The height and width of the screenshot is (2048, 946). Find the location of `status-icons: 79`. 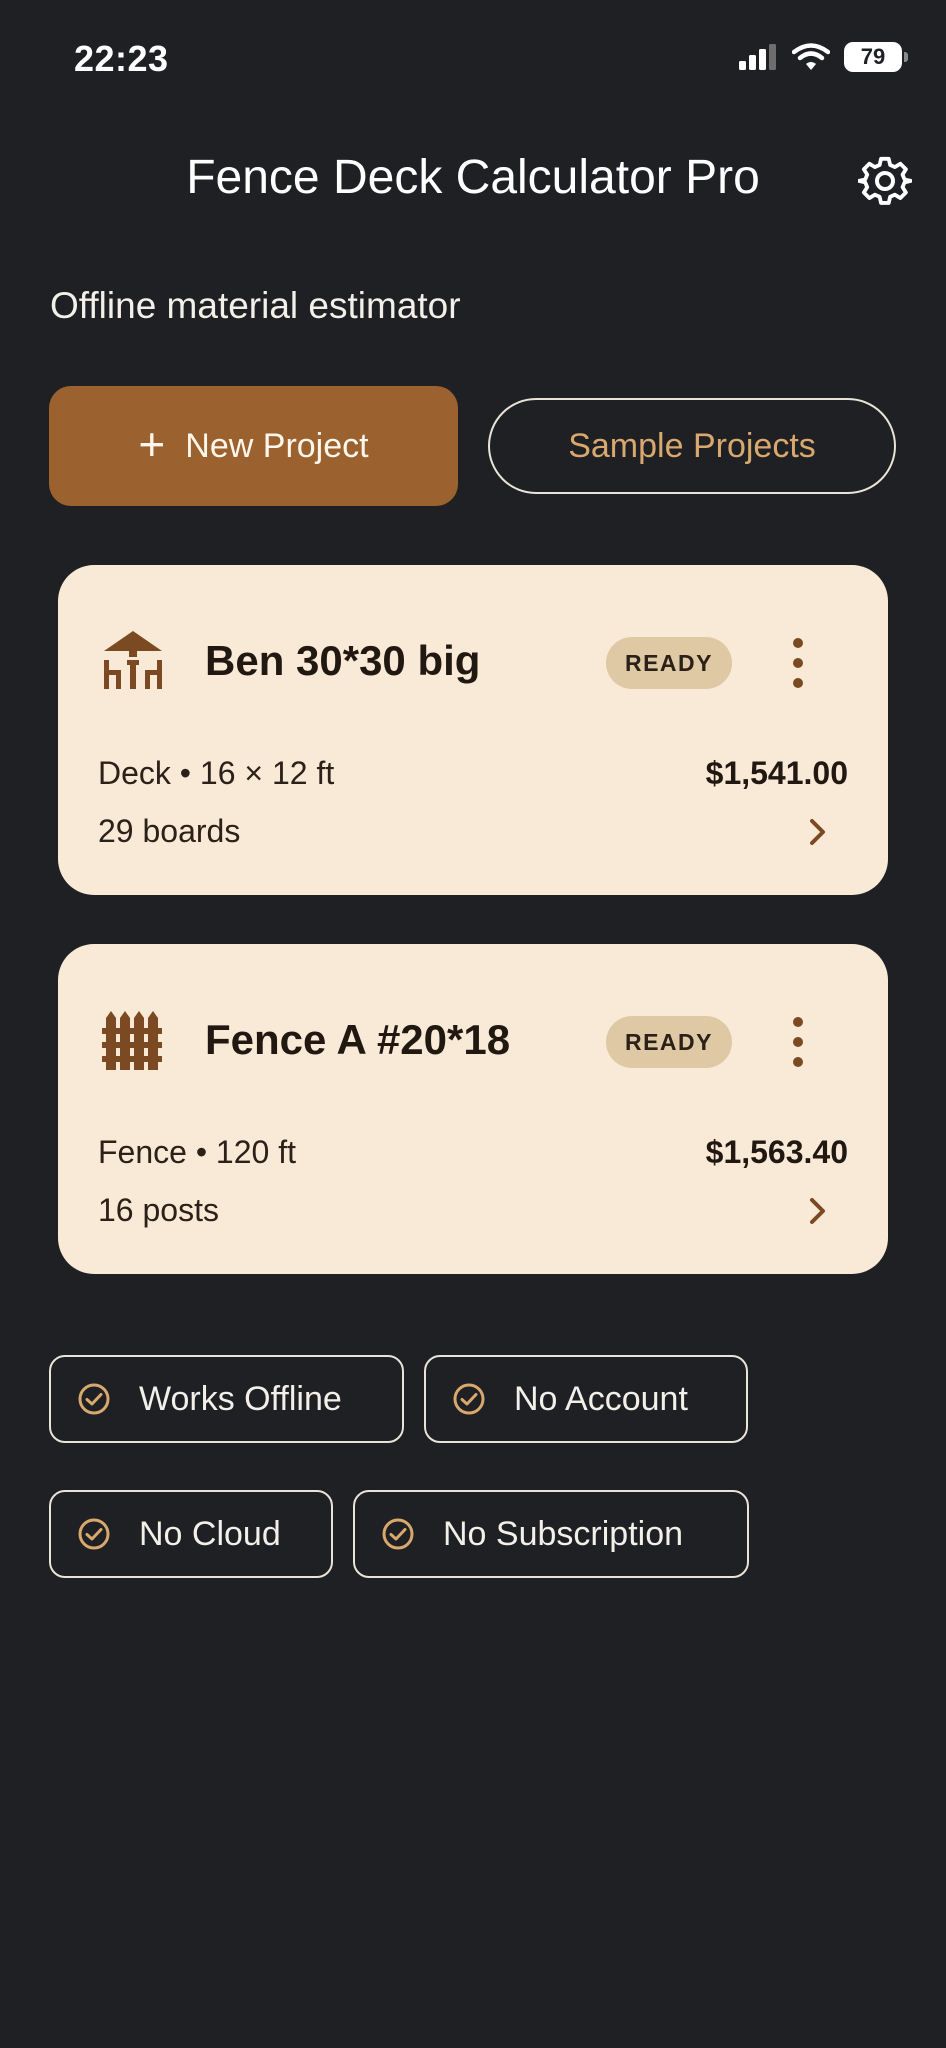

status-icons: 79 is located at coordinates (823, 57).